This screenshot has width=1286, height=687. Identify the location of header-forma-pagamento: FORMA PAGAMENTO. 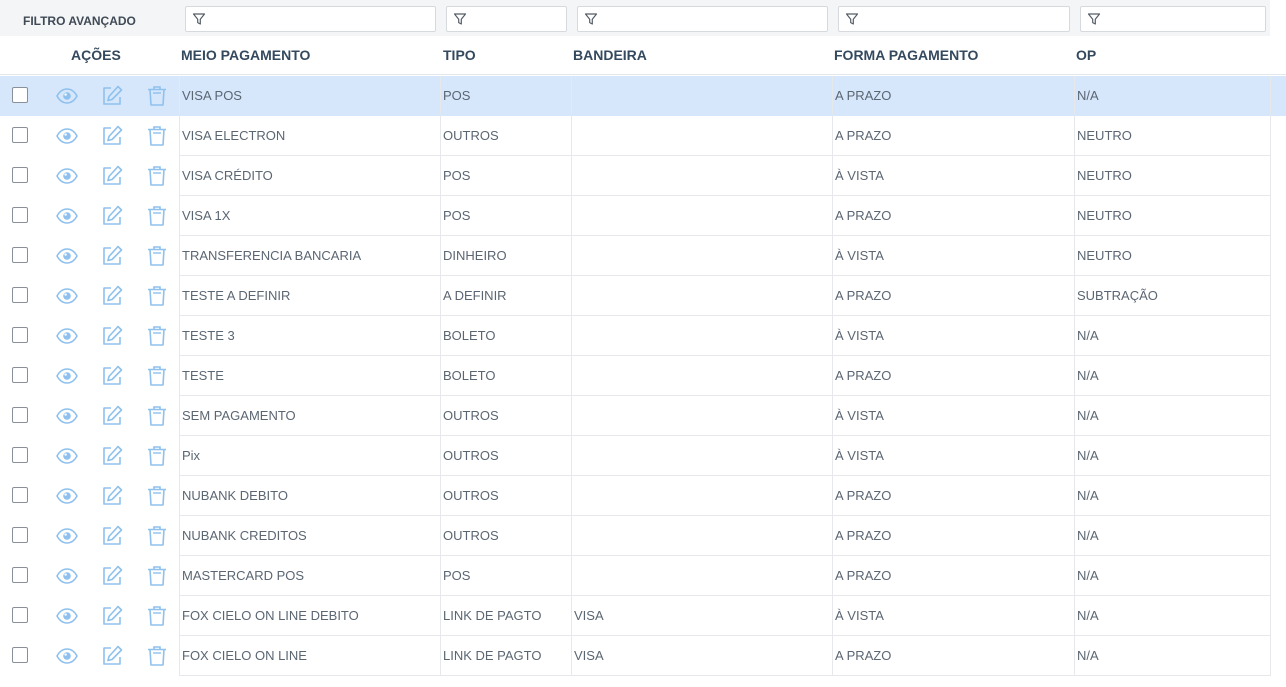
(906, 55).